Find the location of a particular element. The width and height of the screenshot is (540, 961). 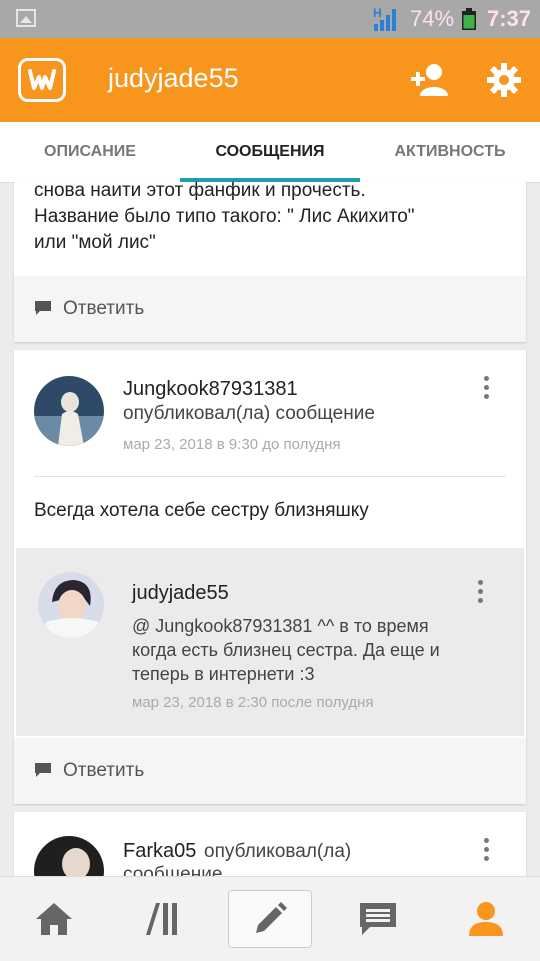

home-icon is located at coordinates (54, 919).